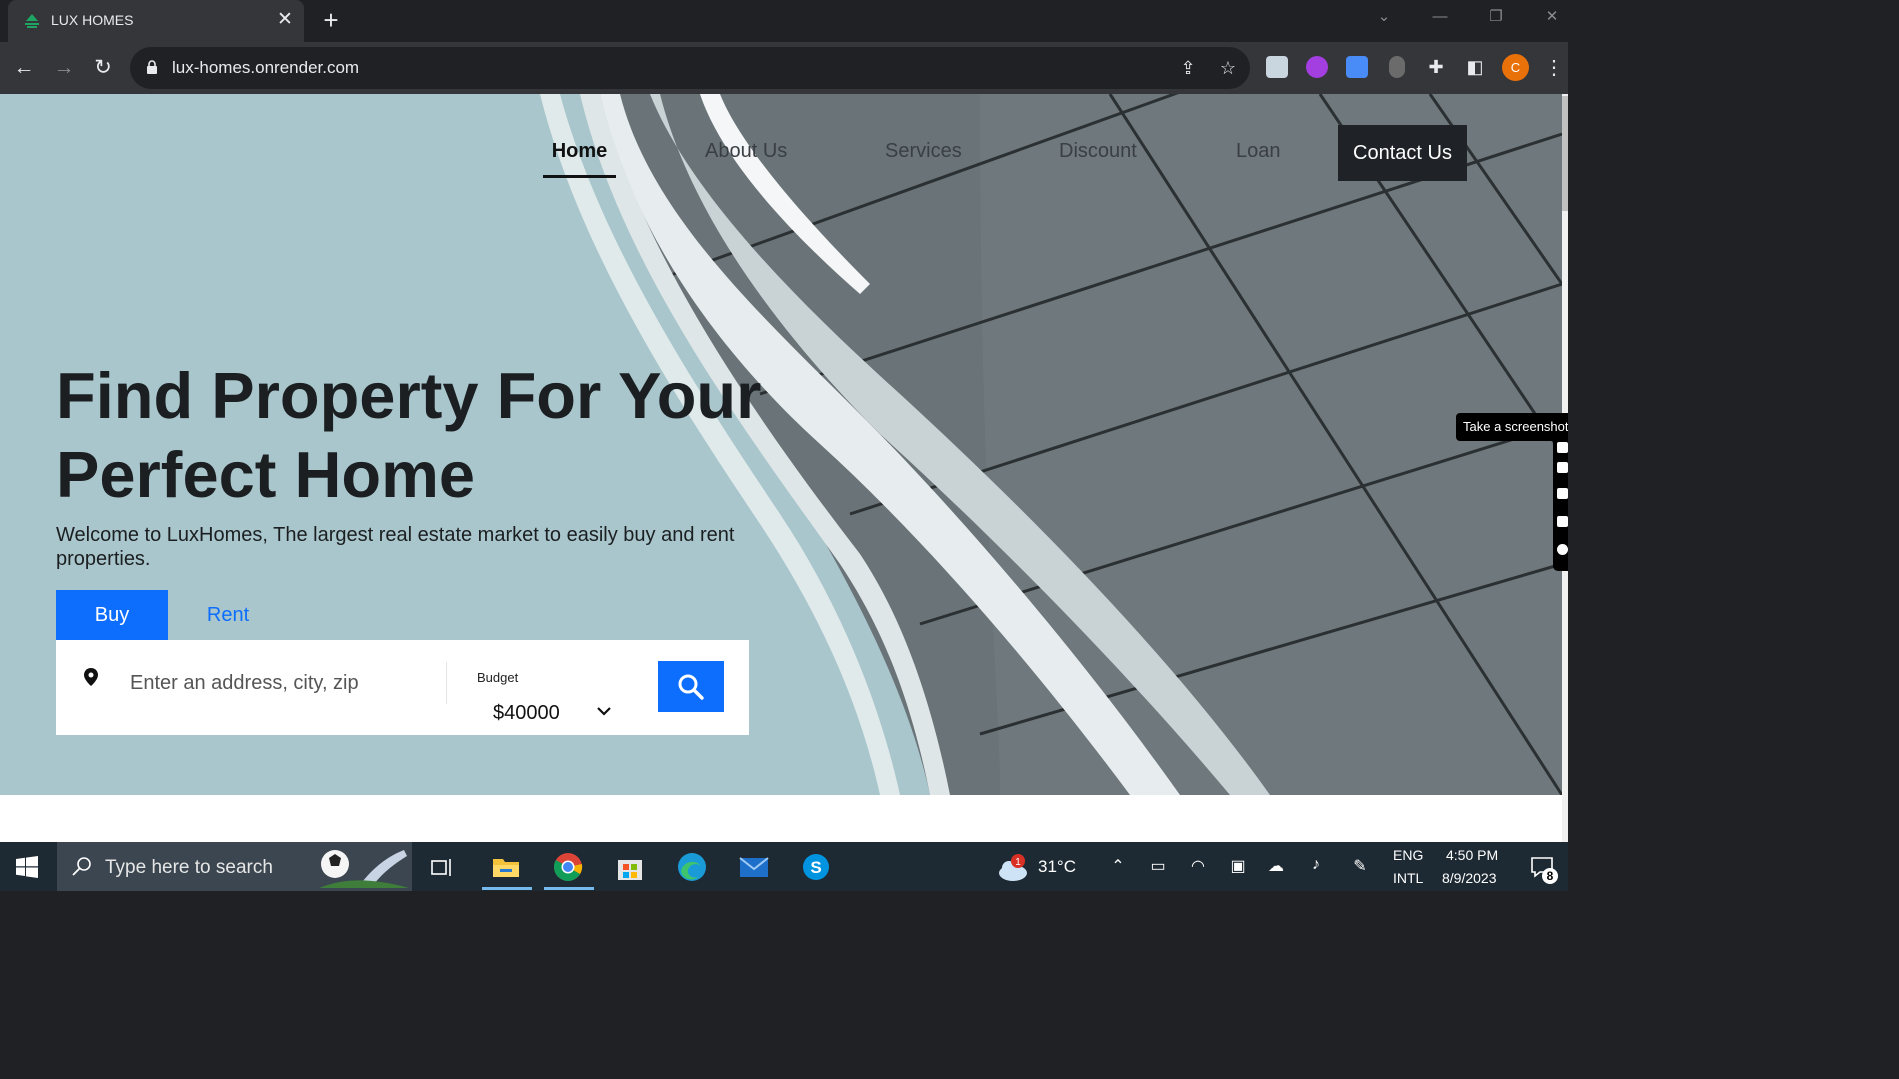 The width and height of the screenshot is (1899, 1079). What do you see at coordinates (409, 395) in the screenshot?
I see `hero-headline-line1: Find Property For Your` at bounding box center [409, 395].